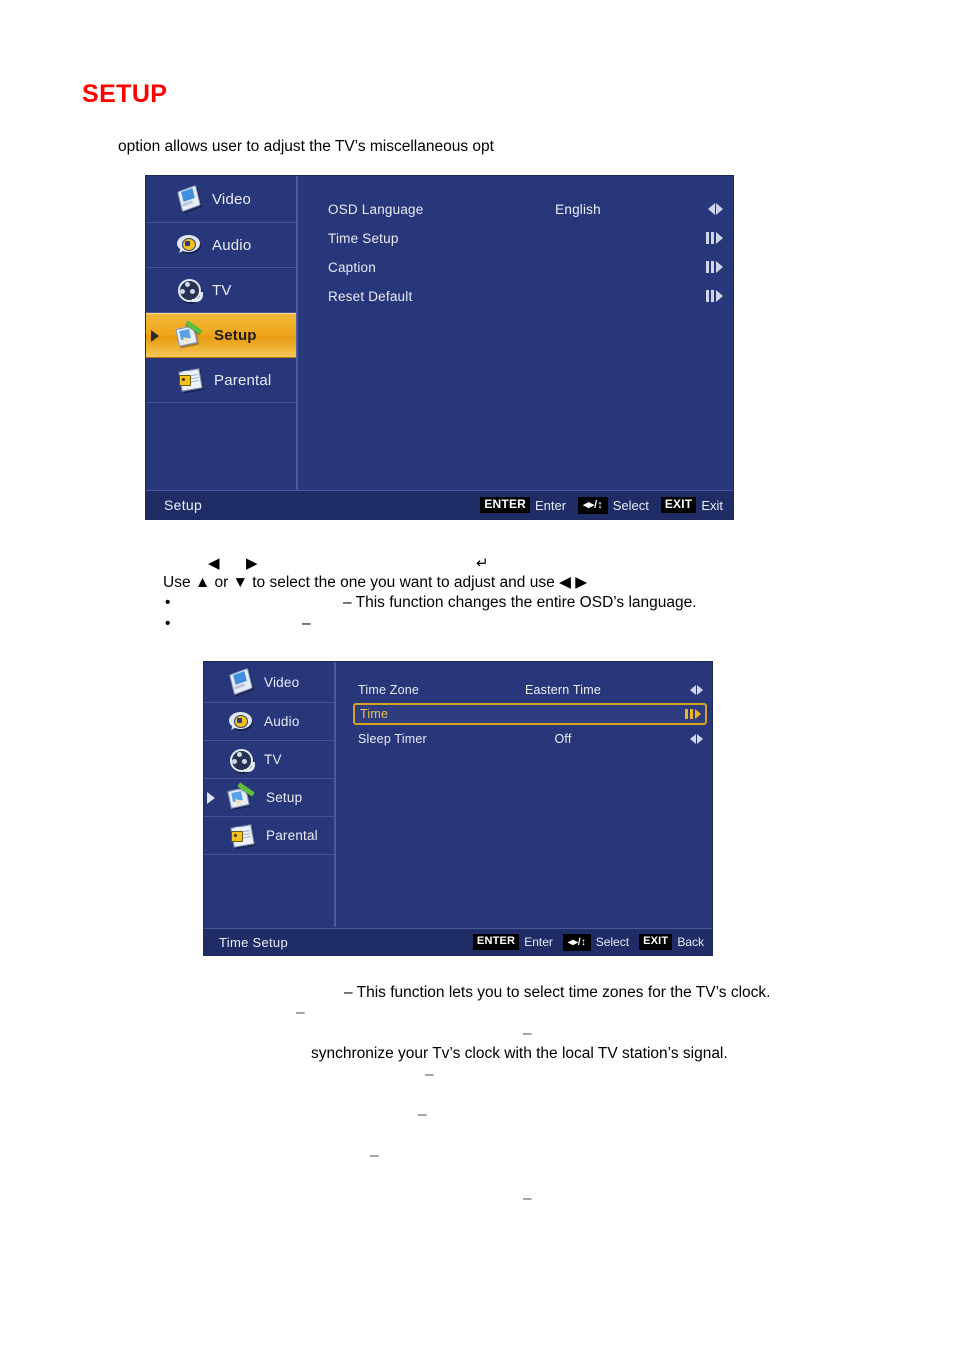 This screenshot has height=1354, width=954. I want to click on osd-setup-sidebar: Video Audio TV Setup Parental, so click(222, 333).